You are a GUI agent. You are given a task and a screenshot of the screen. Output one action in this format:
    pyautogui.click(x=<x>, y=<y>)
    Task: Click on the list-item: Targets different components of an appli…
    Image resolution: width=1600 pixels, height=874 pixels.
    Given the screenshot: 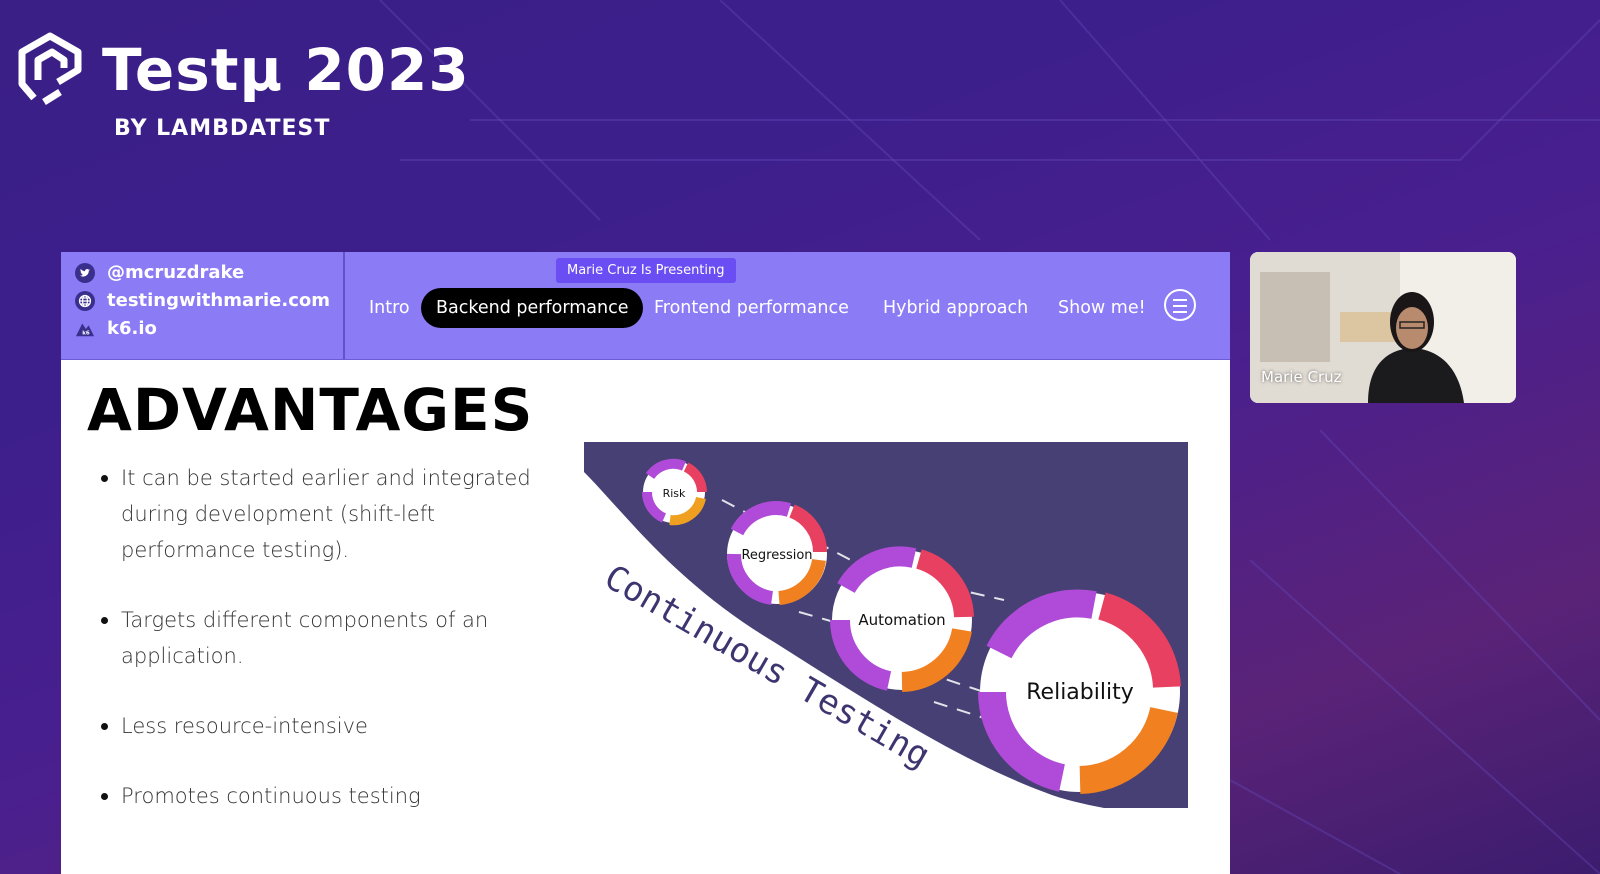 What is the action you would take?
    pyautogui.click(x=331, y=638)
    